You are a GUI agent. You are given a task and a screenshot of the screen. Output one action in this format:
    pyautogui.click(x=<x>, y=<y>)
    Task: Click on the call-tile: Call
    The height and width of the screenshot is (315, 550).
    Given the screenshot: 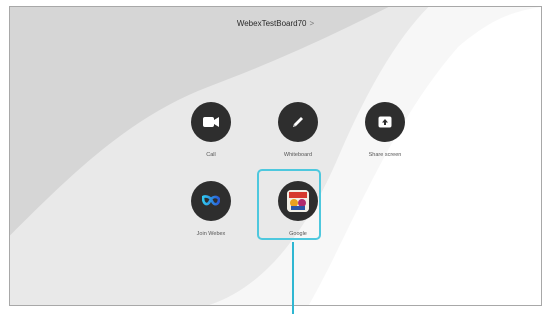 What is the action you would take?
    pyautogui.click(x=211, y=130)
    